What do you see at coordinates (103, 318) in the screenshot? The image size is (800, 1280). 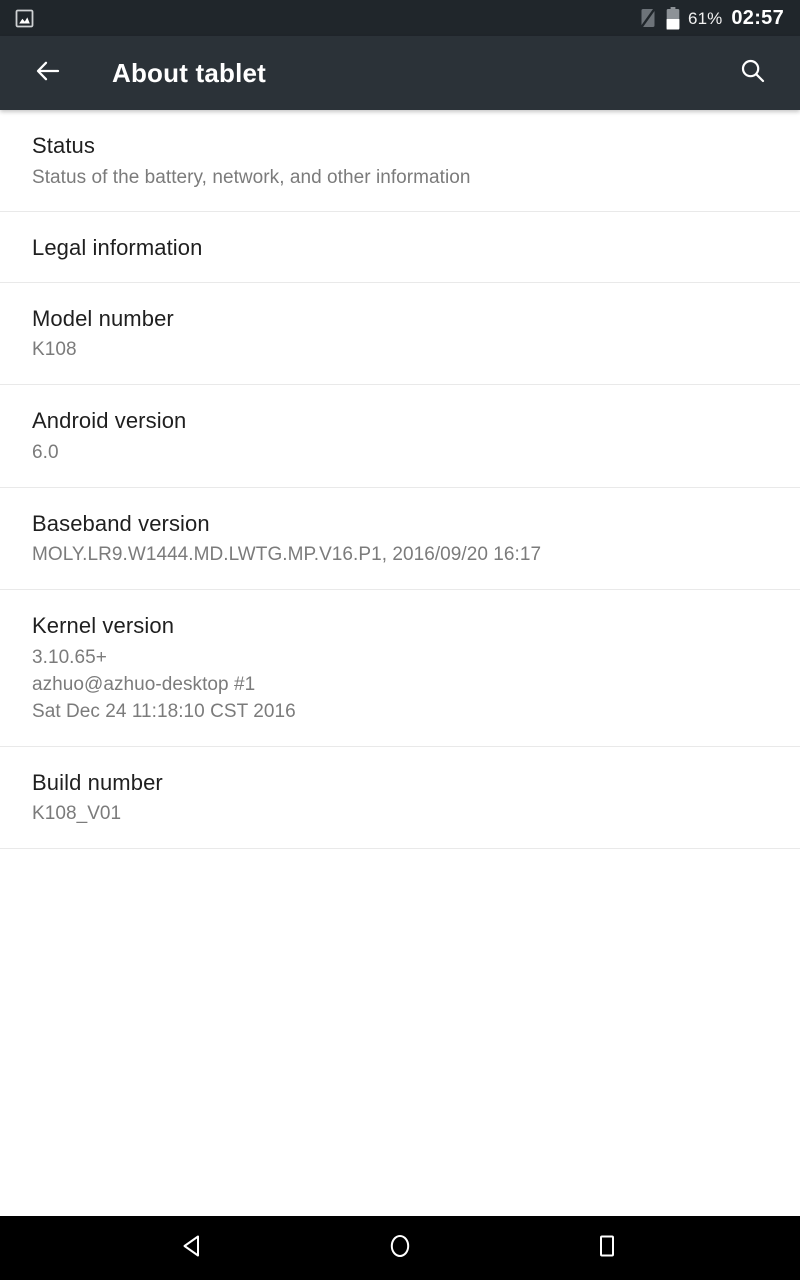 I see `list-item-title: Model number` at bounding box center [103, 318].